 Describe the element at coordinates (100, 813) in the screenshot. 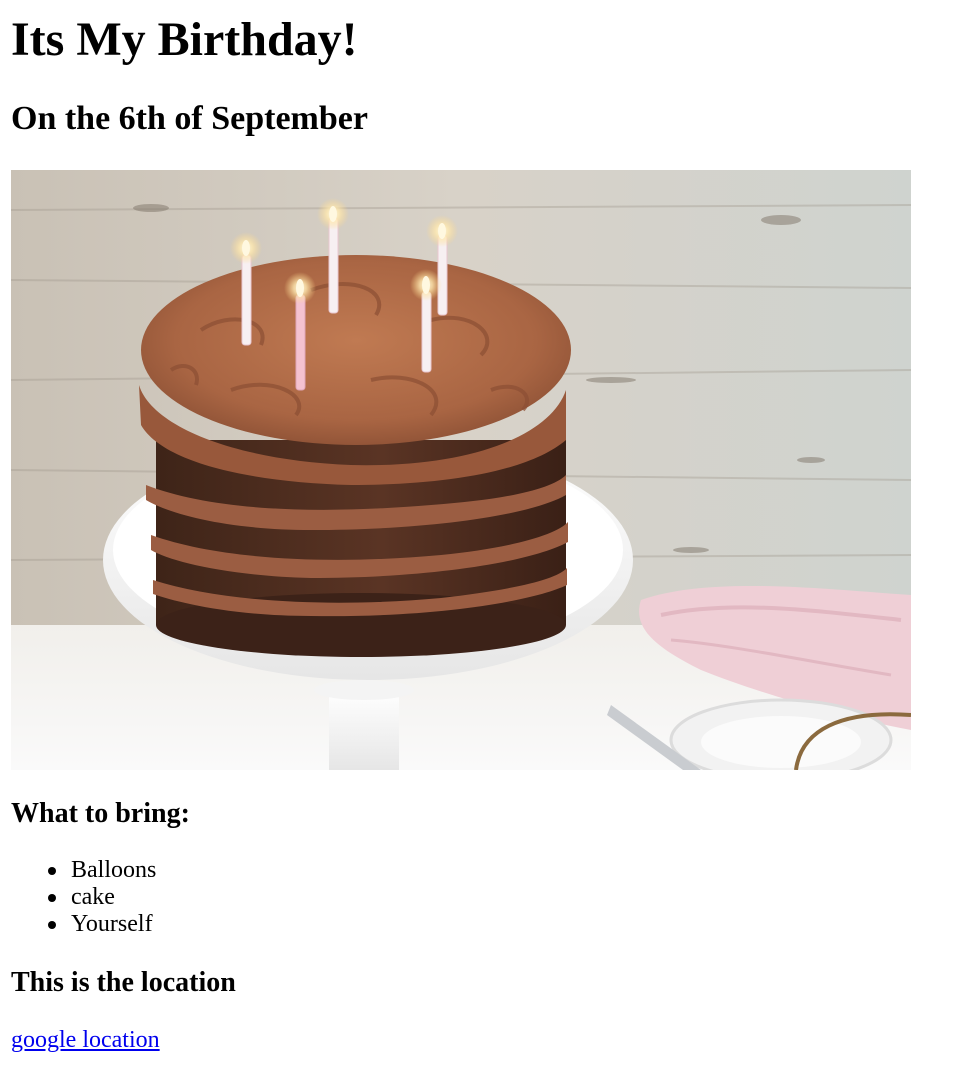

I see `what-to-bring-heading: What to bring:` at that location.